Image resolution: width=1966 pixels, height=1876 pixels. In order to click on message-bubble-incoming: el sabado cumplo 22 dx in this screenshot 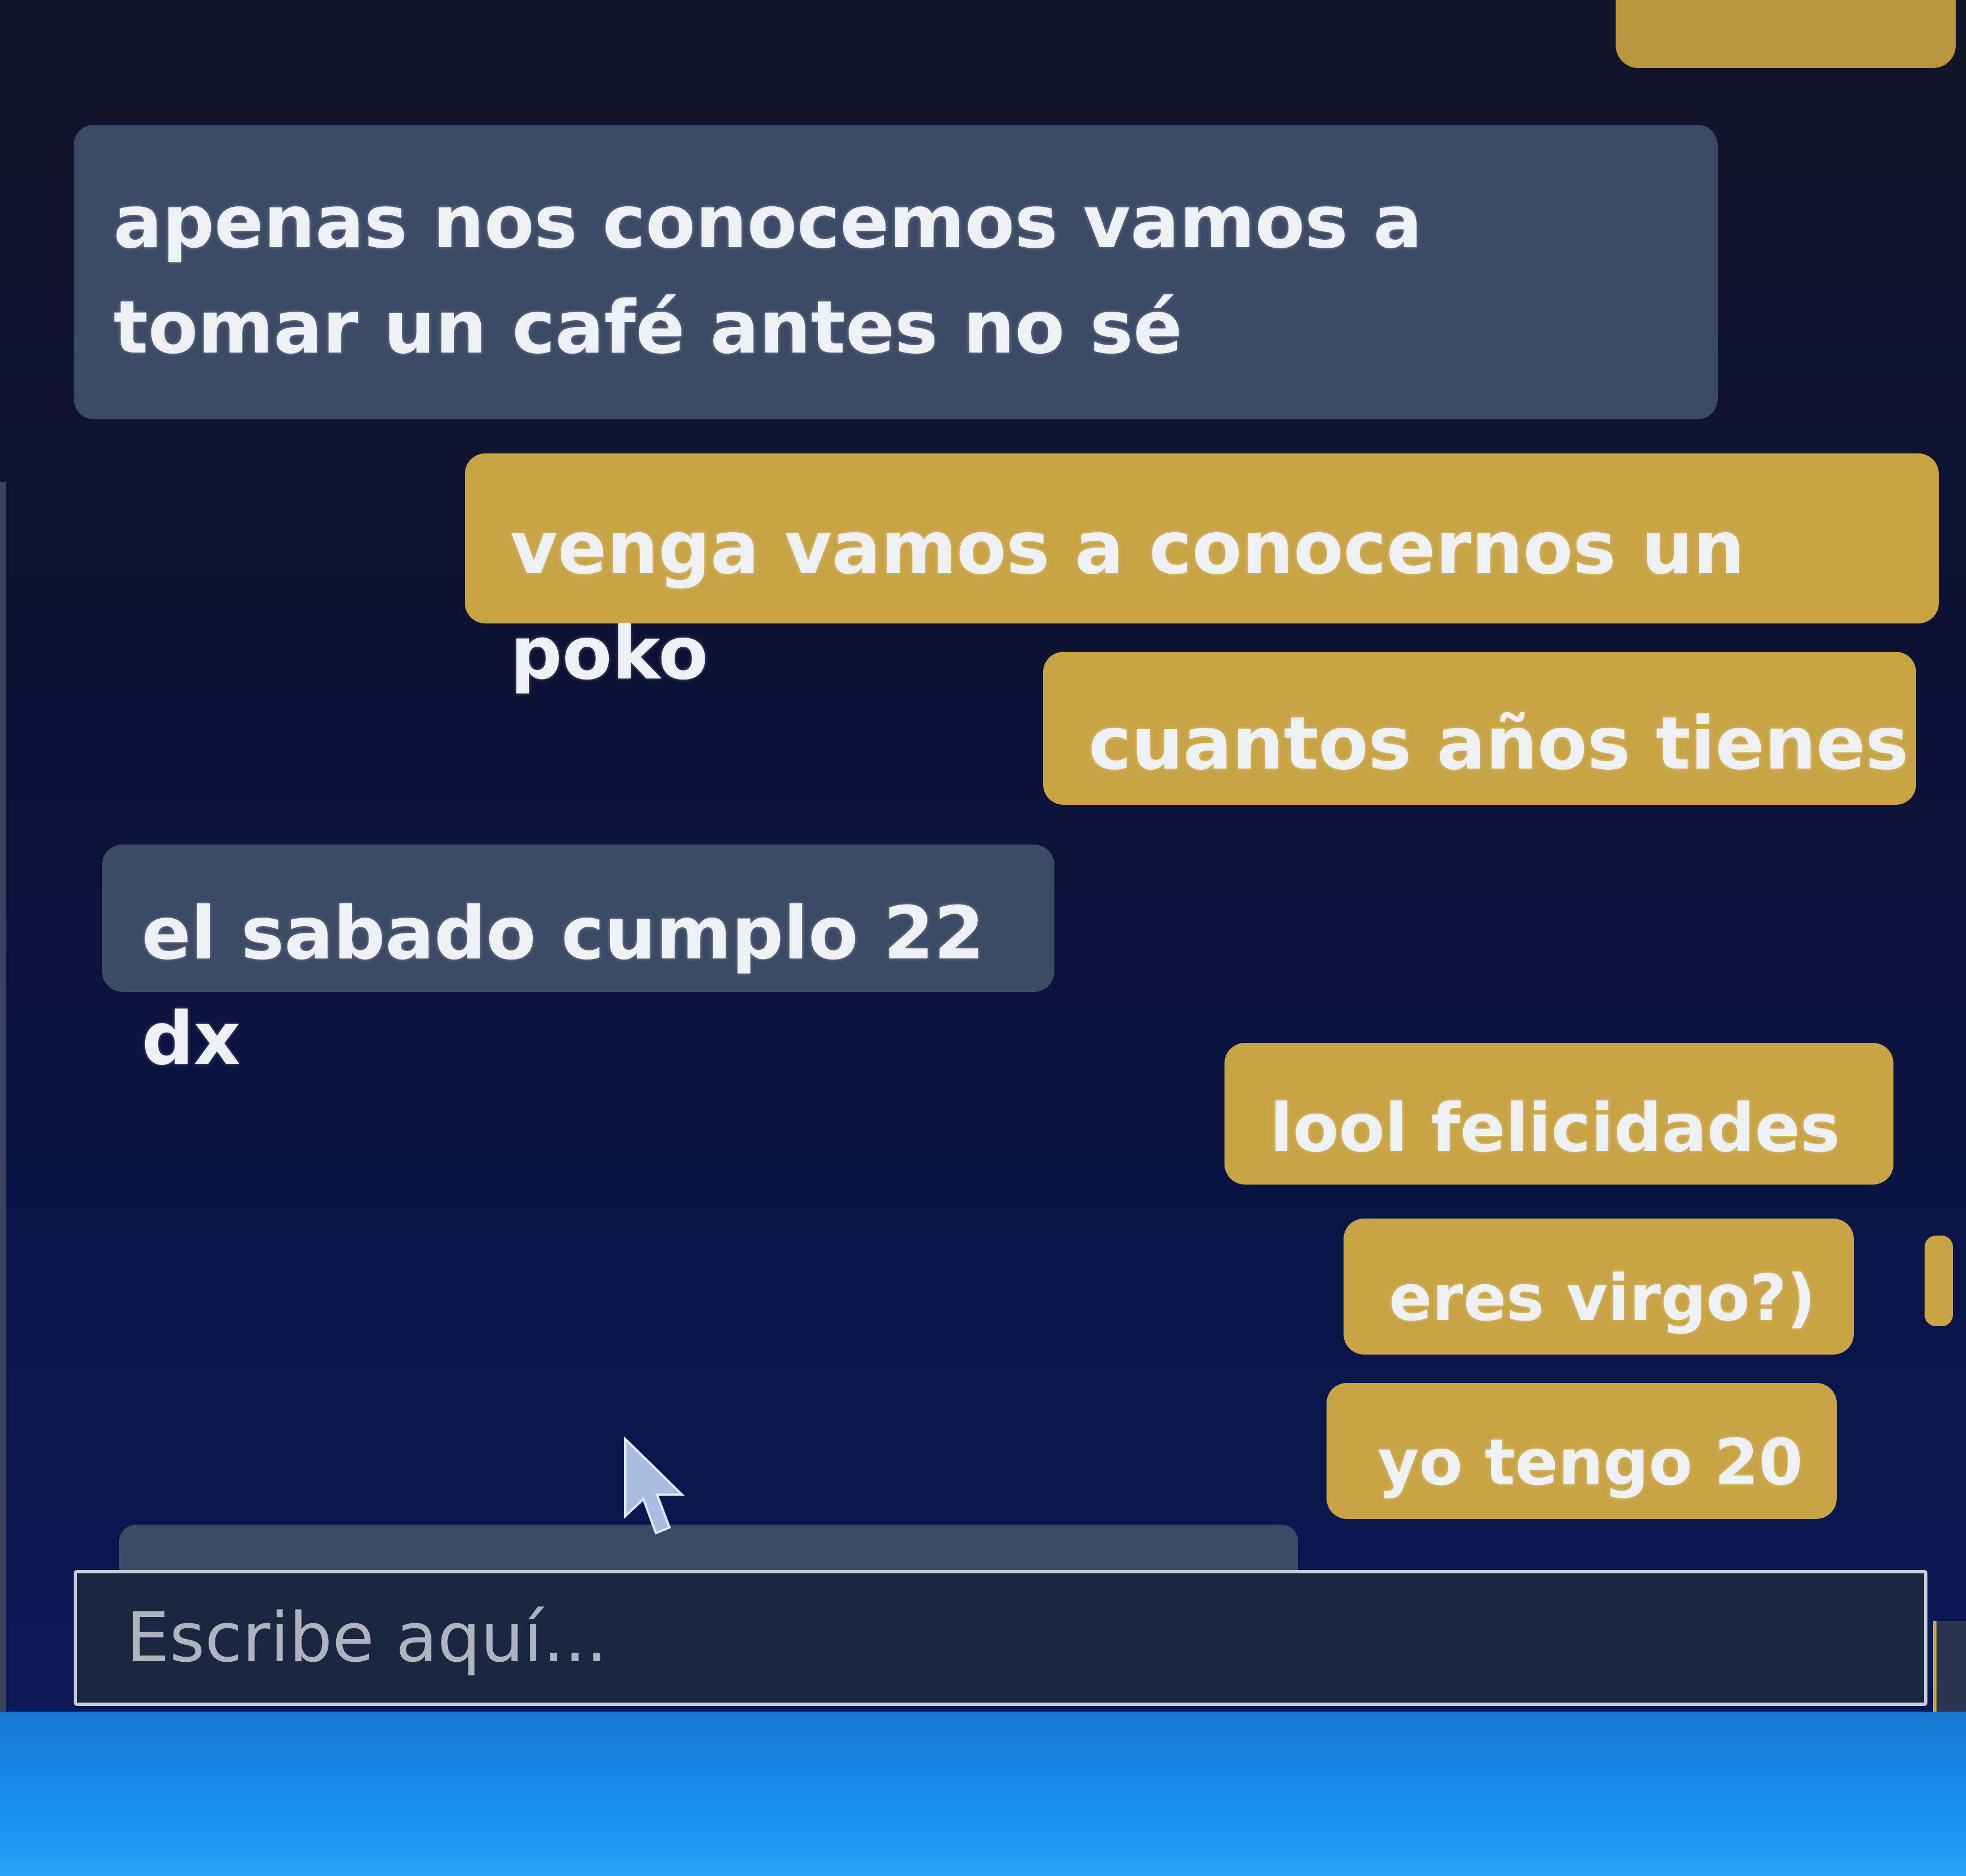, I will do `click(578, 962)`.